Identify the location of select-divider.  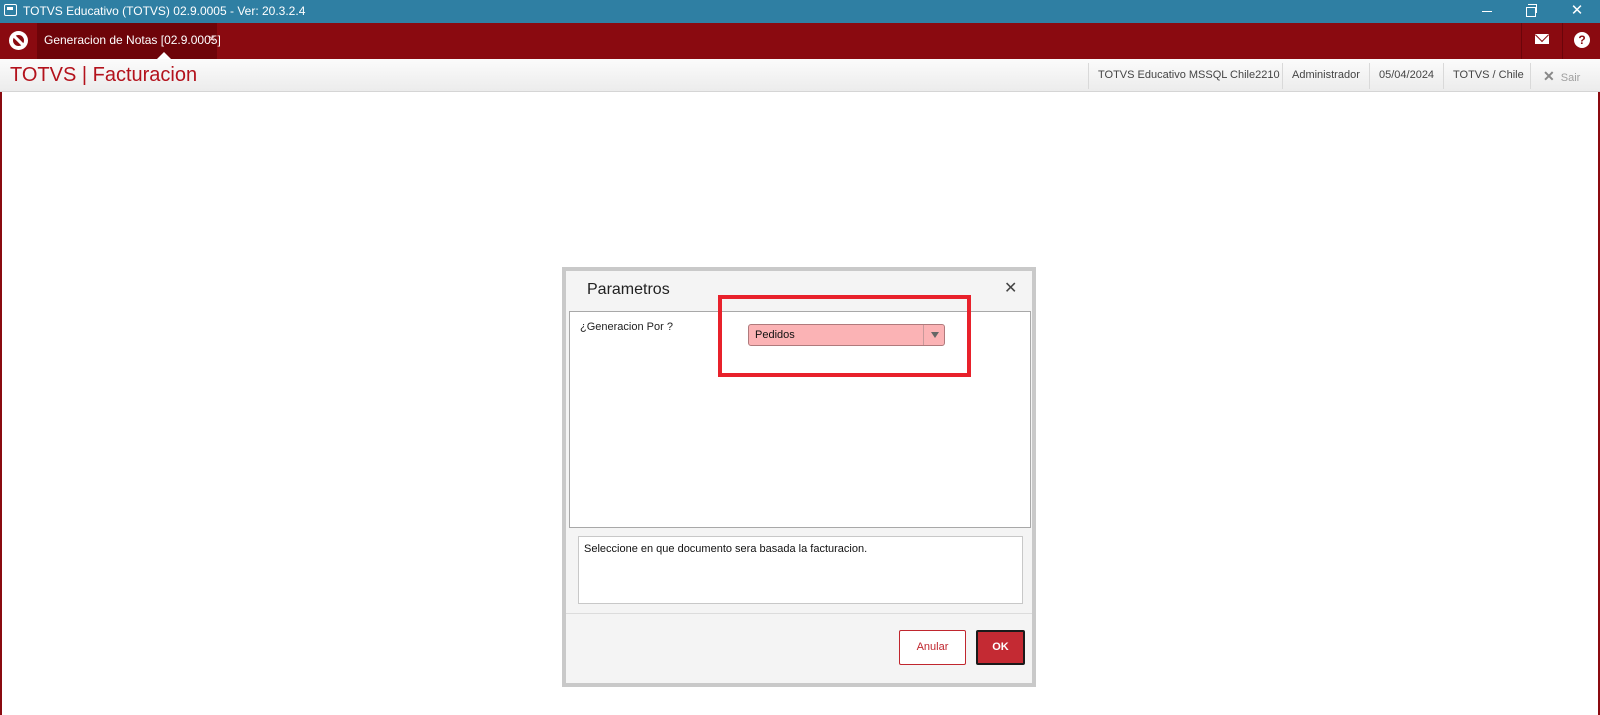
(923, 335).